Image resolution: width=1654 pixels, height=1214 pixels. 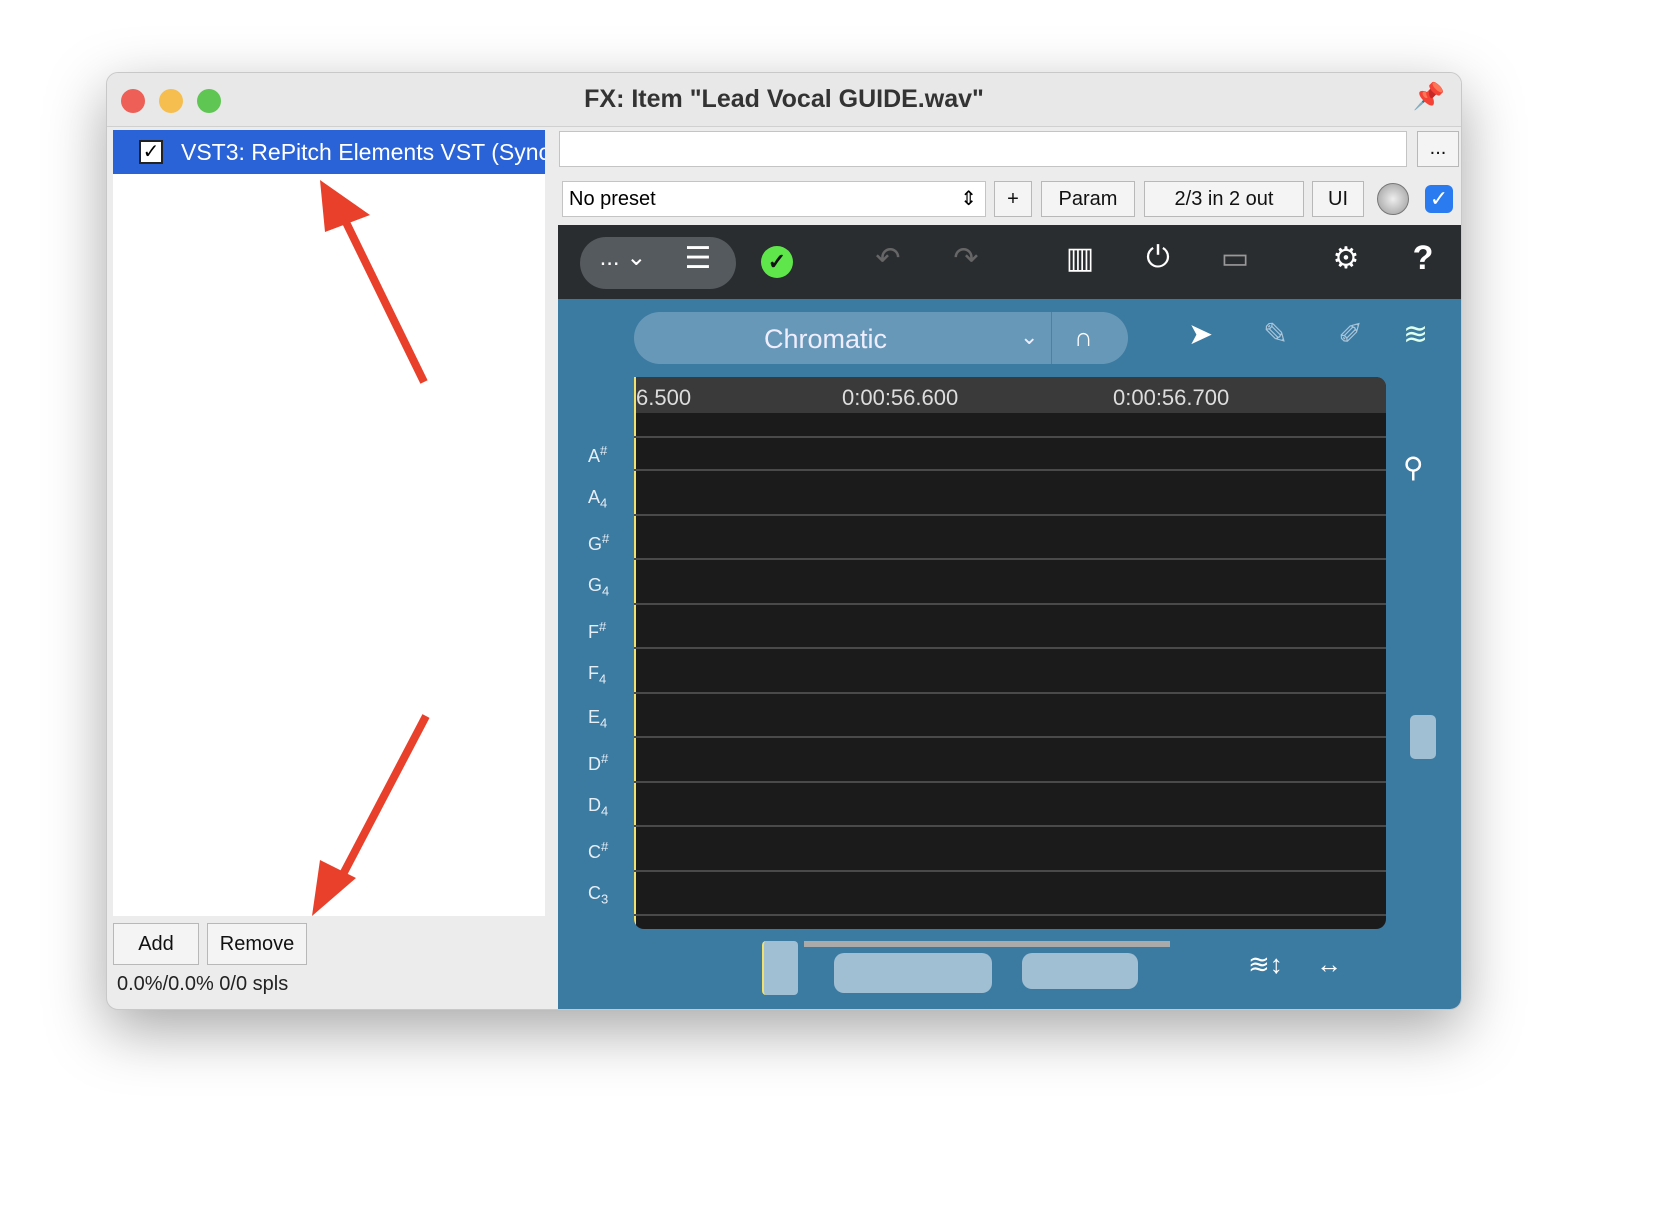 What do you see at coordinates (371, 815) in the screenshot?
I see `annotation-arrow-down` at bounding box center [371, 815].